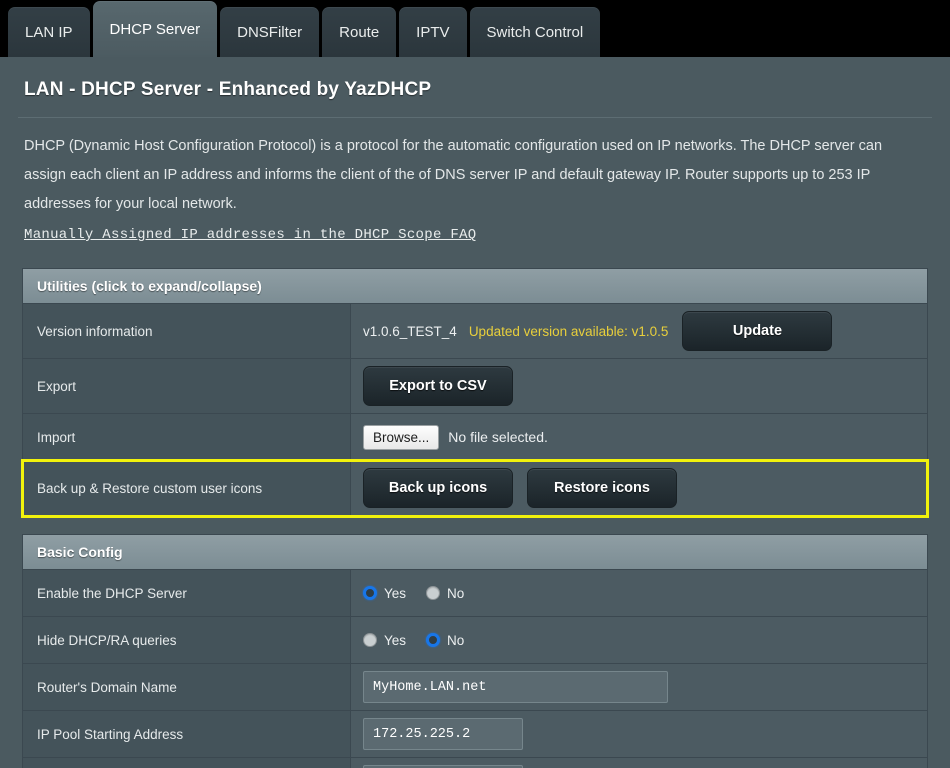 The height and width of the screenshot is (768, 950). Describe the element at coordinates (445, 640) in the screenshot. I see `hide-queries-radio-no: No` at that location.